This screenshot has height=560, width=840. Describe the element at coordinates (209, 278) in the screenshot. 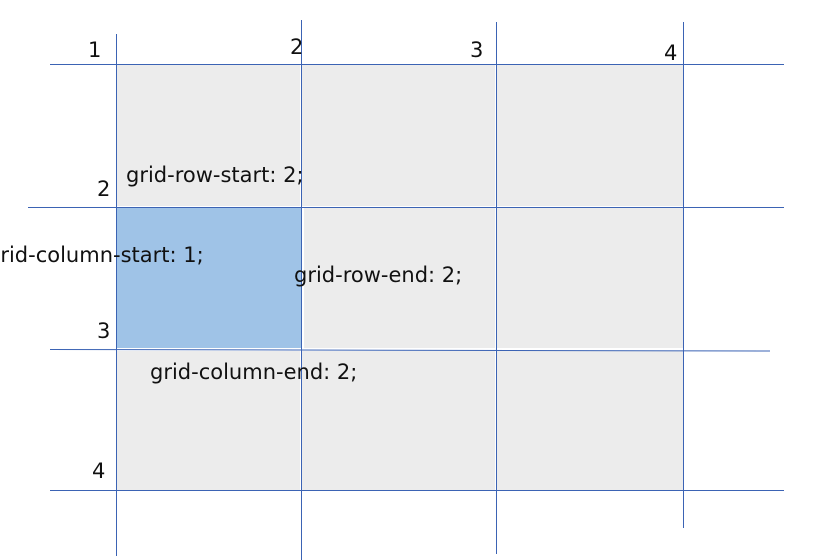

I see `highlighted-grid-item` at that location.